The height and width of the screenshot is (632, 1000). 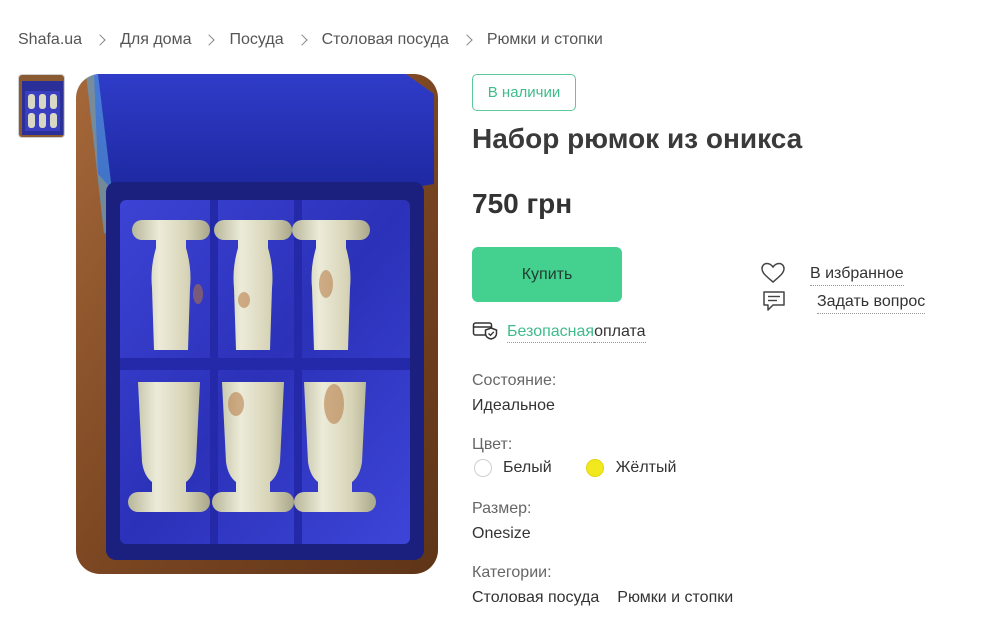 I want to click on in-stock-badge: В наличии, so click(x=524, y=92).